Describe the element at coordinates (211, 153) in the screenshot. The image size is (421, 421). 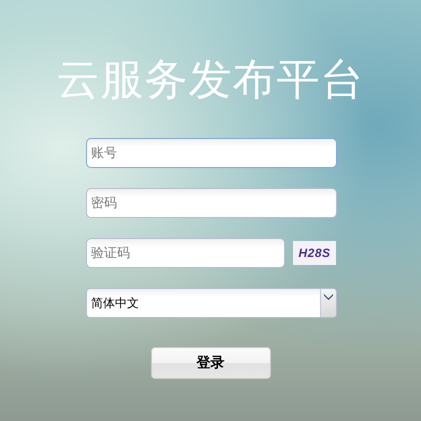
I see `account-field: 账号` at that location.